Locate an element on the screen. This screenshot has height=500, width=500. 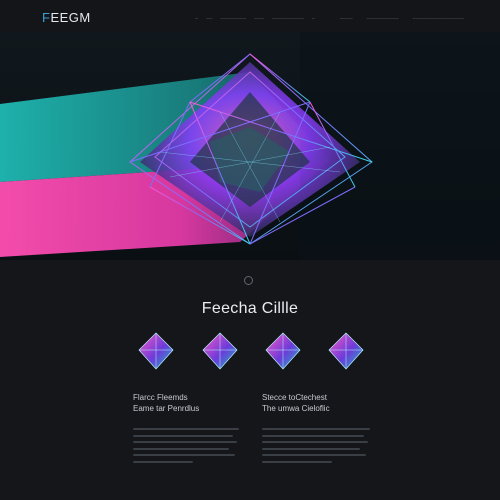
nav-right-item-3: ———————————————— is located at coordinates (438, 18).